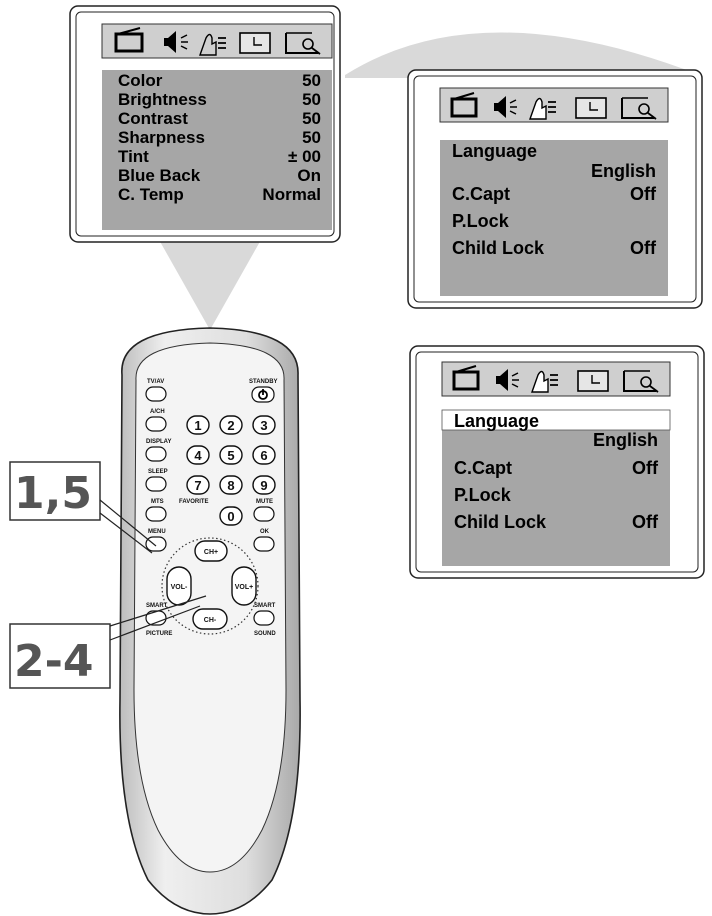  Describe the element at coordinates (161, 137) in the screenshot. I see `picture-setting-label: Sharpness` at that location.